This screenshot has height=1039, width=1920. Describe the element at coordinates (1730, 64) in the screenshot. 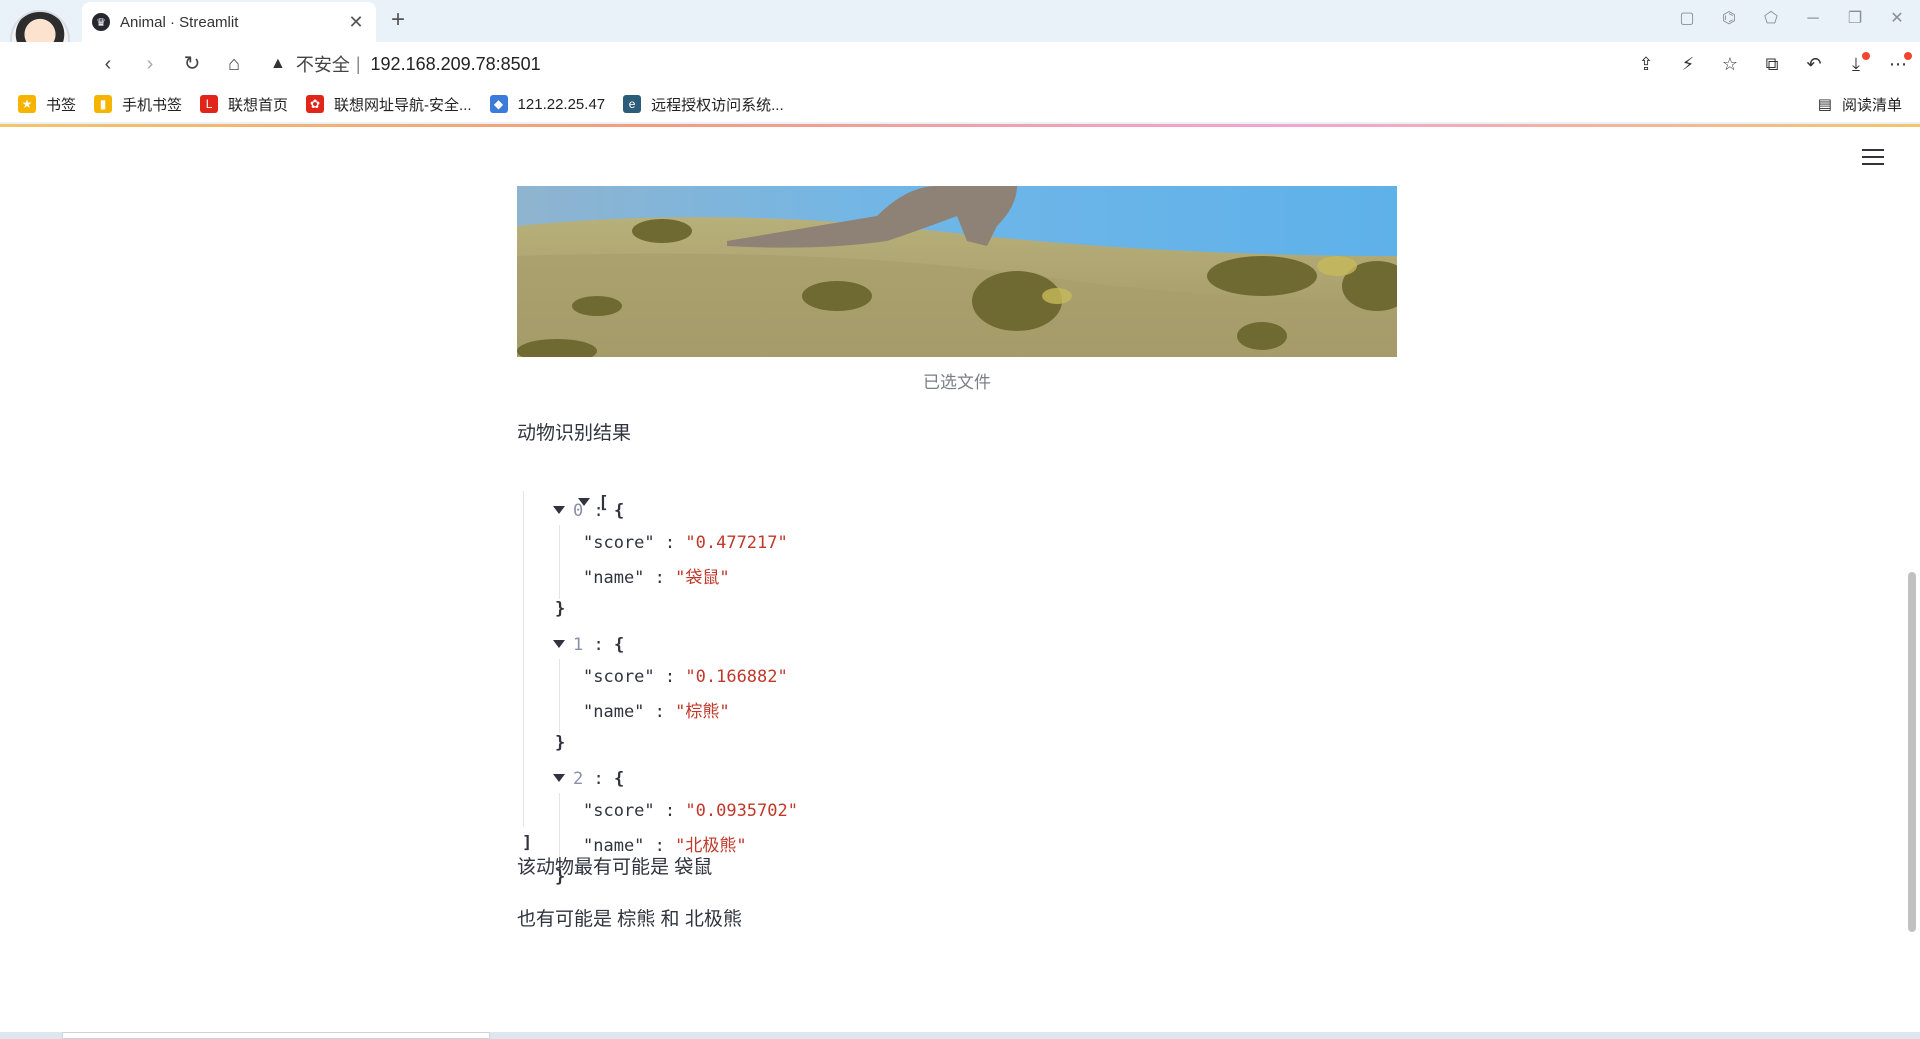

I see `favorite-star-icon: ☆` at that location.